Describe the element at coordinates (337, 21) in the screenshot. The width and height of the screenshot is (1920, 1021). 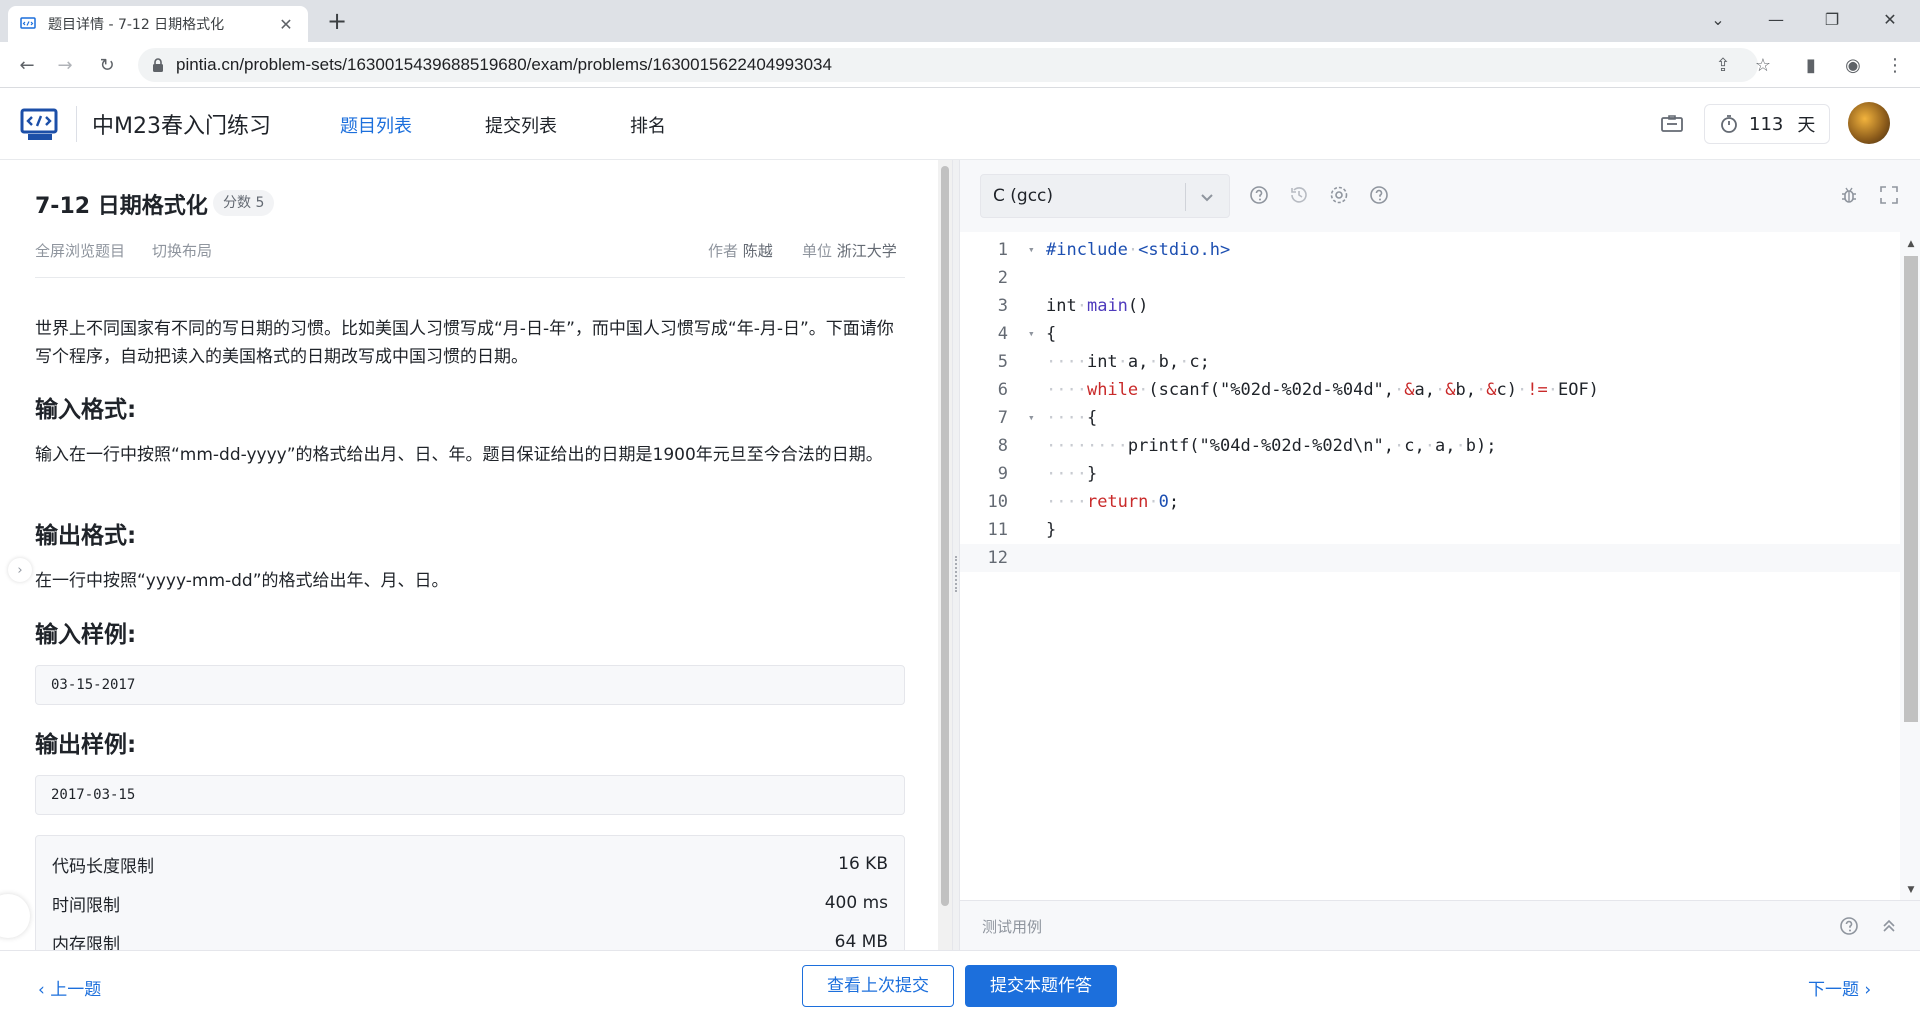
I see `new-tab-icon: +` at that location.